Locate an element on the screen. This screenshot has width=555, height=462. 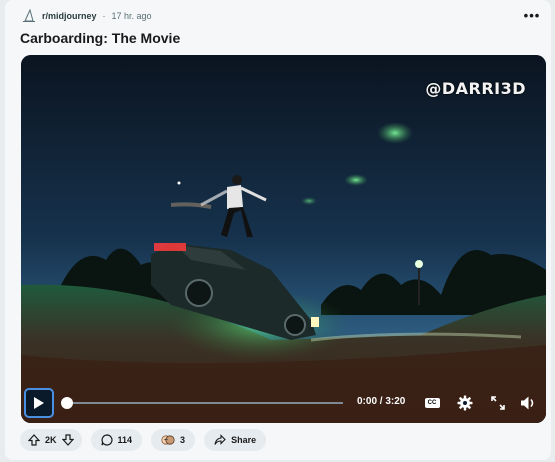
award-count: 3 is located at coordinates (183, 440).